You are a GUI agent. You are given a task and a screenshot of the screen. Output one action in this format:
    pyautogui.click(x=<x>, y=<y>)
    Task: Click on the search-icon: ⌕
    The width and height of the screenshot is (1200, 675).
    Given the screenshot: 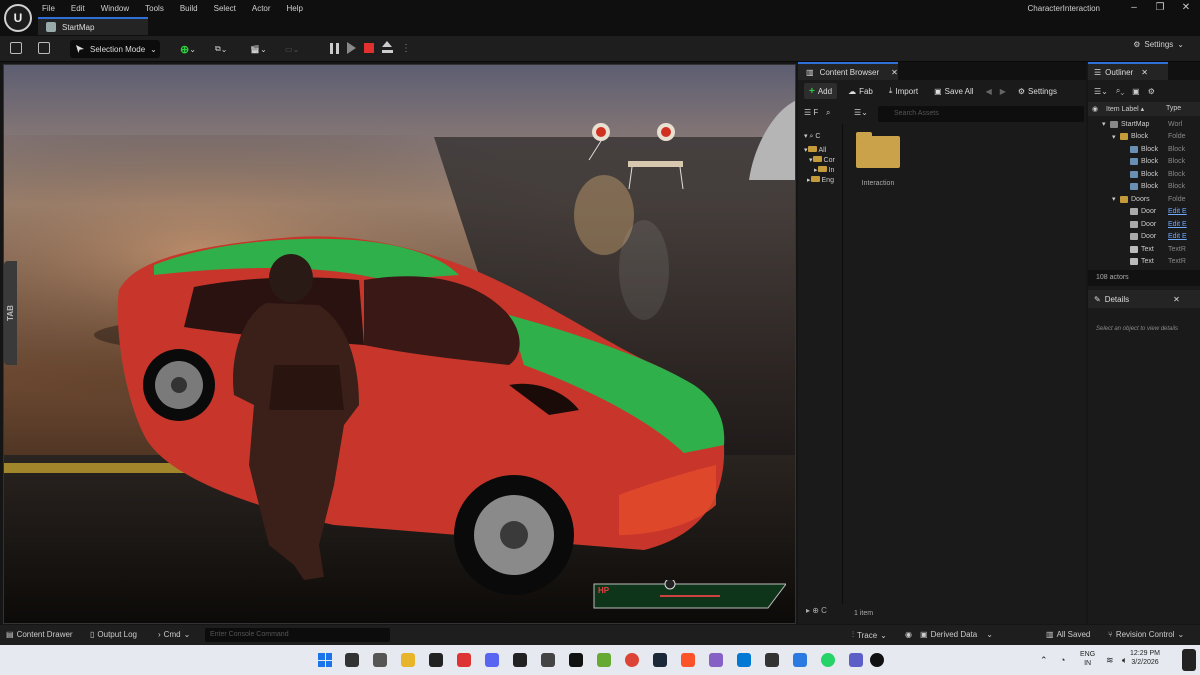 What is the action you would take?
    pyautogui.click(x=828, y=113)
    